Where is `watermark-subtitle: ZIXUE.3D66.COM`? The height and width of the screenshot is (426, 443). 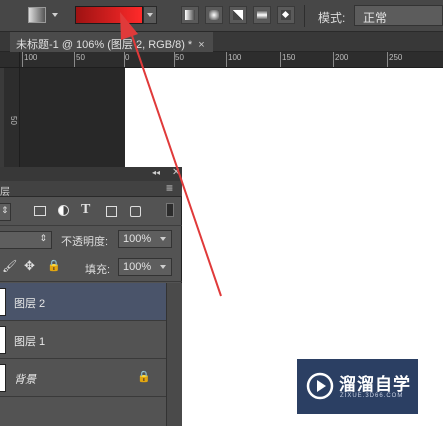 watermark-subtitle: ZIXUE.3D66.COM is located at coordinates (372, 396).